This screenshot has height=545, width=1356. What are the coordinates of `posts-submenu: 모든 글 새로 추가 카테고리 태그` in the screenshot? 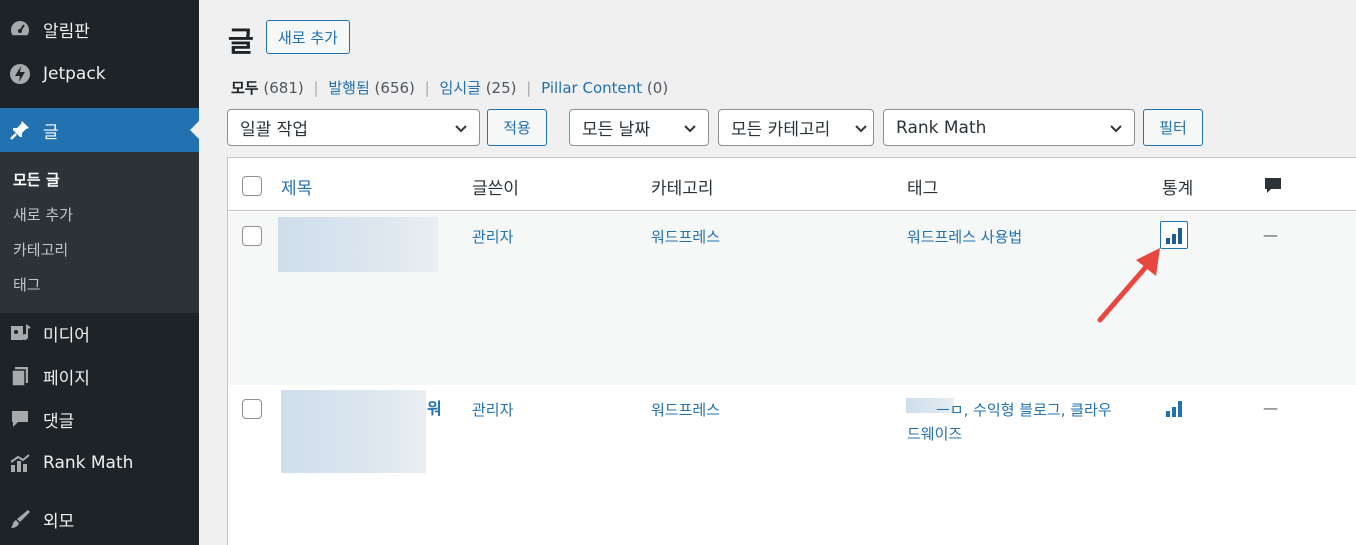 It's located at (99, 232).